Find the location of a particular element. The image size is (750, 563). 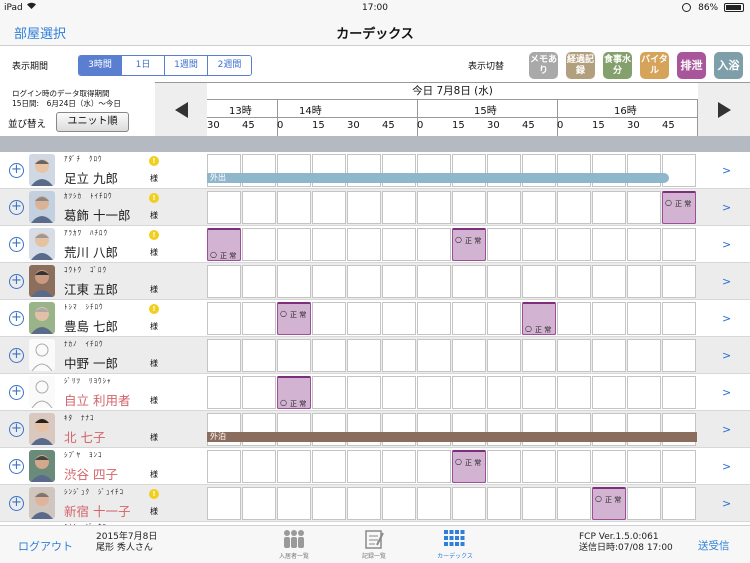

resident-row: + ｼﾝｼﾞｭｸ ｼﾞｭｲﾁｺ 新宿 十一子 様! > ○ 正 常 is located at coordinates (375, 503).